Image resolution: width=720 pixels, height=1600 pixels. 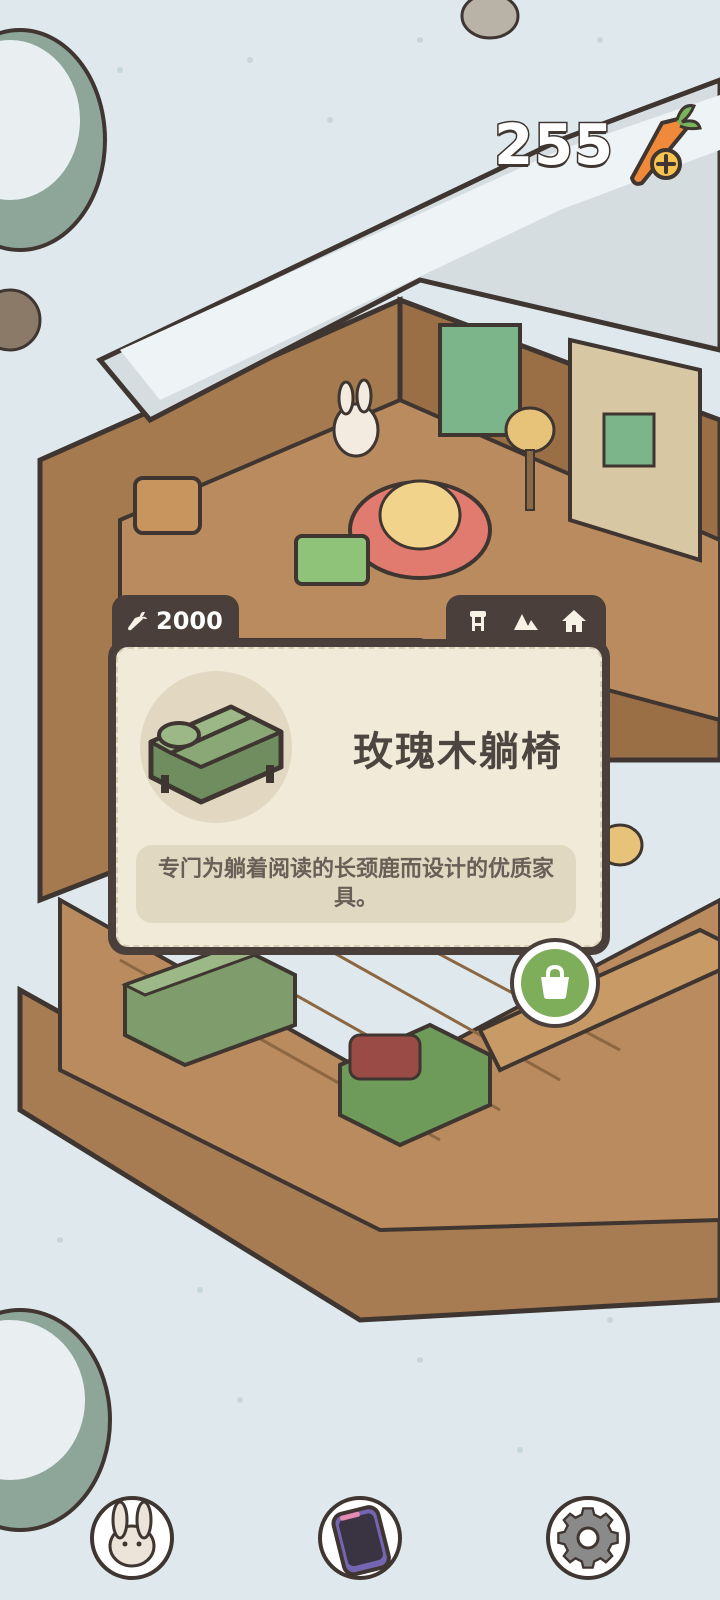 What do you see at coordinates (458, 752) in the screenshot?
I see `item-name: 玫瑰木躺椅` at bounding box center [458, 752].